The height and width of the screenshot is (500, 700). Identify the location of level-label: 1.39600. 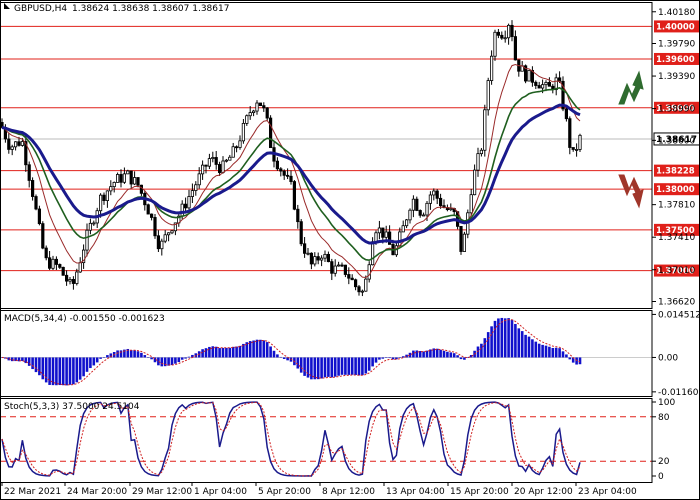
(675, 60).